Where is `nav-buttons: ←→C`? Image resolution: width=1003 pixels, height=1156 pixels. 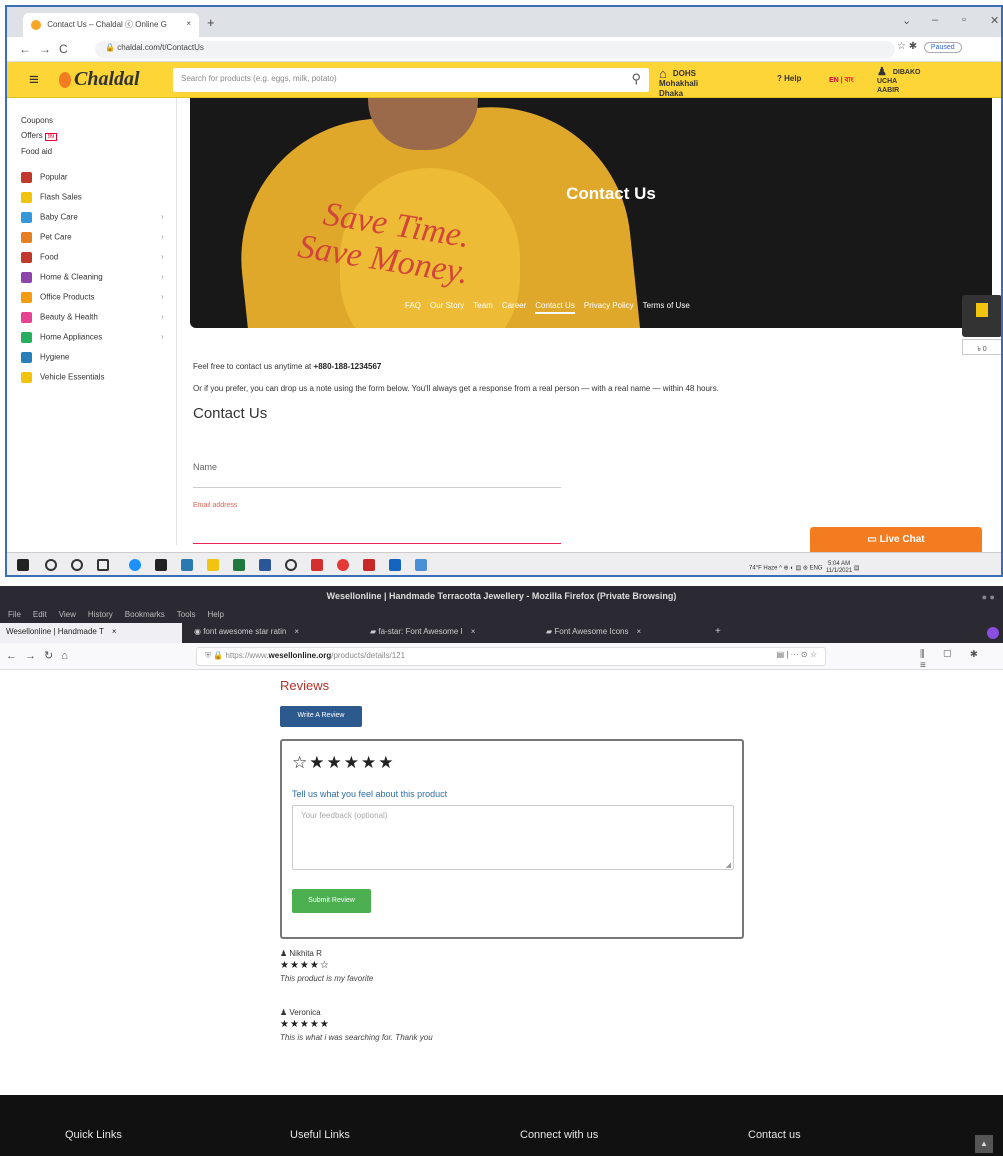 nav-buttons: ←→C is located at coordinates (47, 49).